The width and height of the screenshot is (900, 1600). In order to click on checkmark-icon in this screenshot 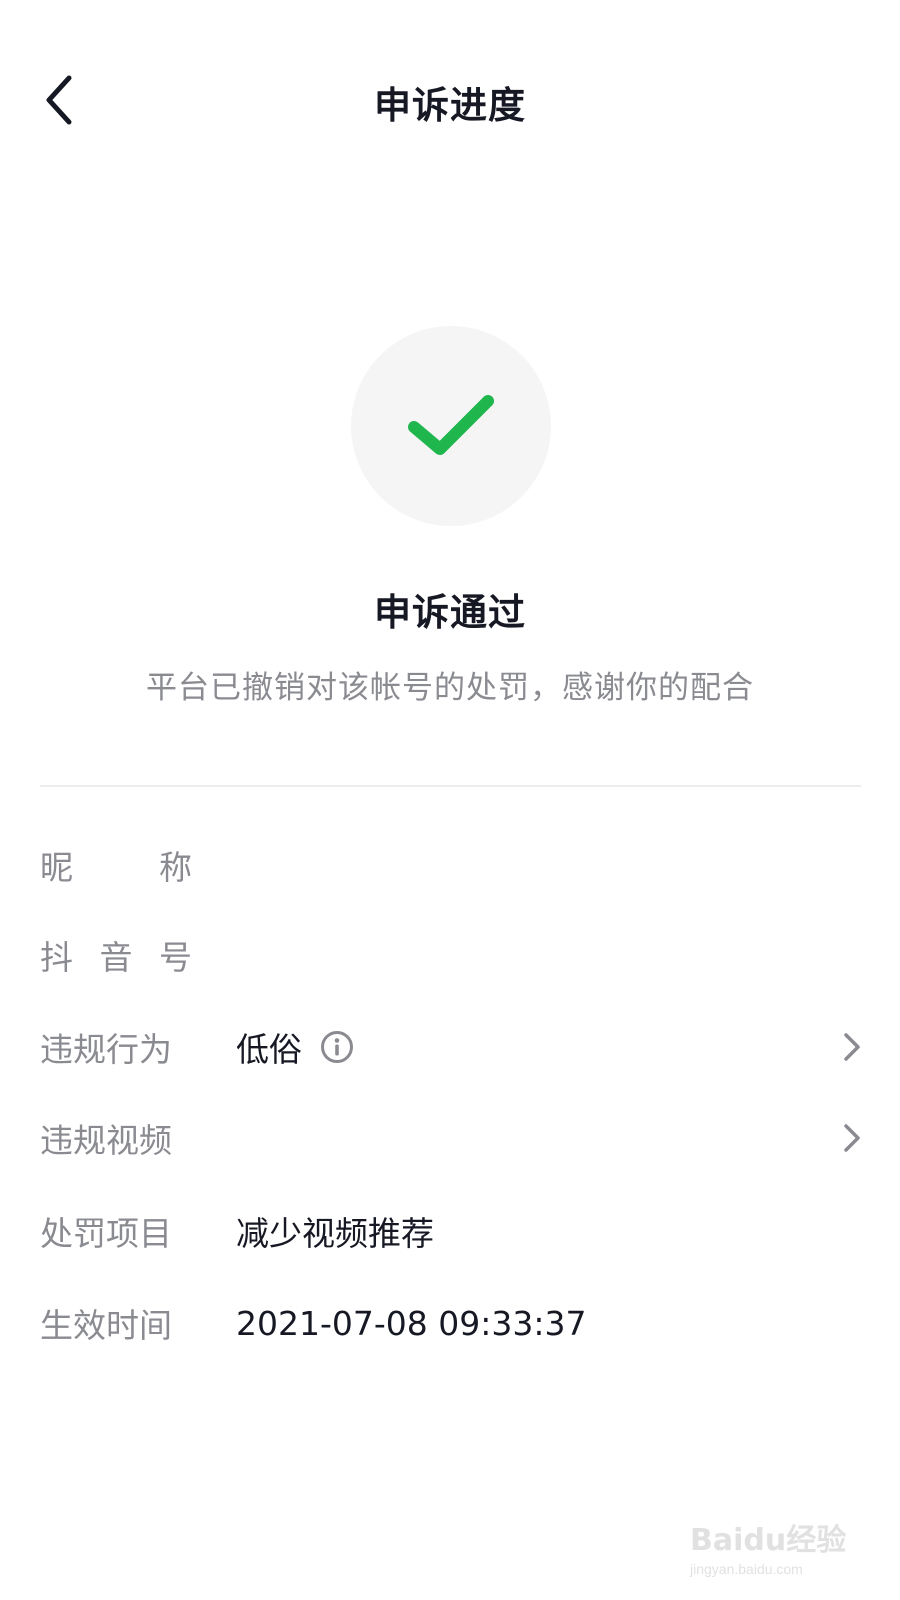, I will do `click(451, 425)`.